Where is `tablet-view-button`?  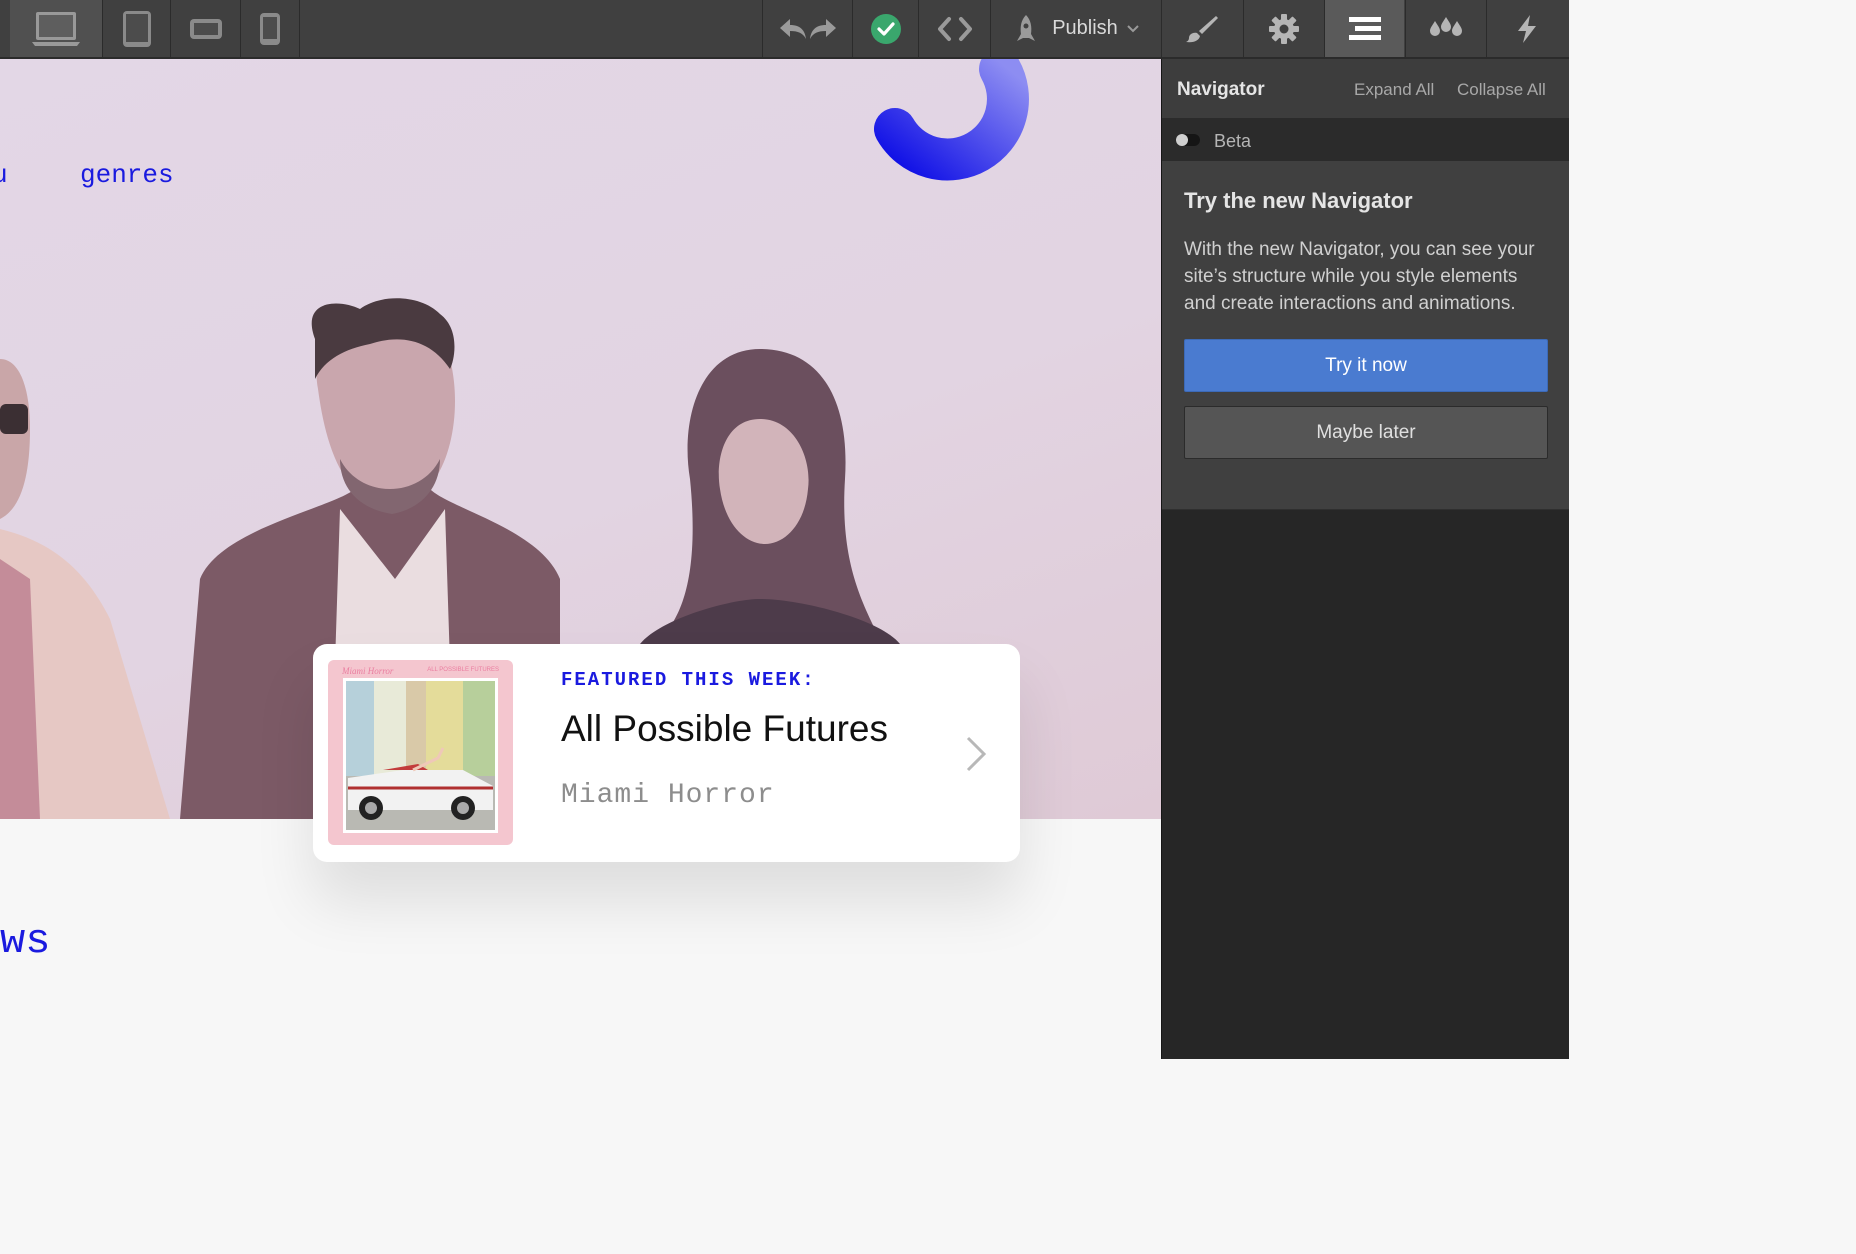 tablet-view-button is located at coordinates (136, 28).